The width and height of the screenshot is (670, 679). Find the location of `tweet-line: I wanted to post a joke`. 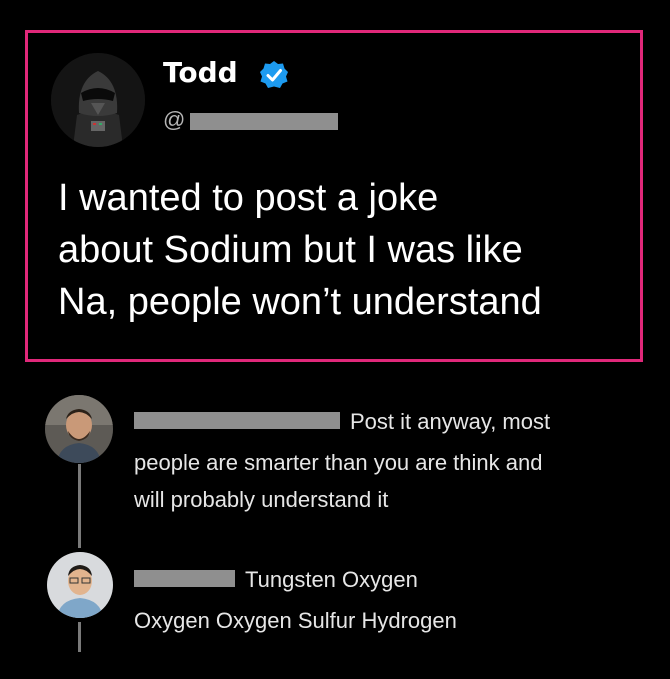

tweet-line: I wanted to post a joke is located at coordinates (248, 198).